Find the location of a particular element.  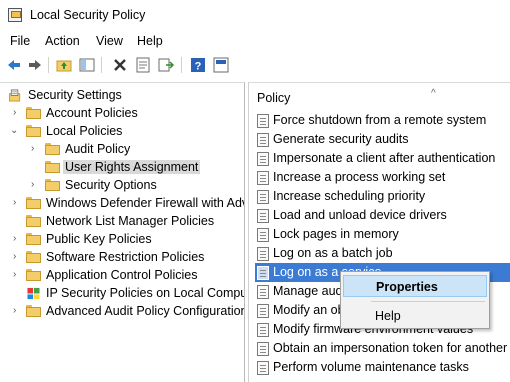

menu-help: Help is located at coordinates (150, 41).